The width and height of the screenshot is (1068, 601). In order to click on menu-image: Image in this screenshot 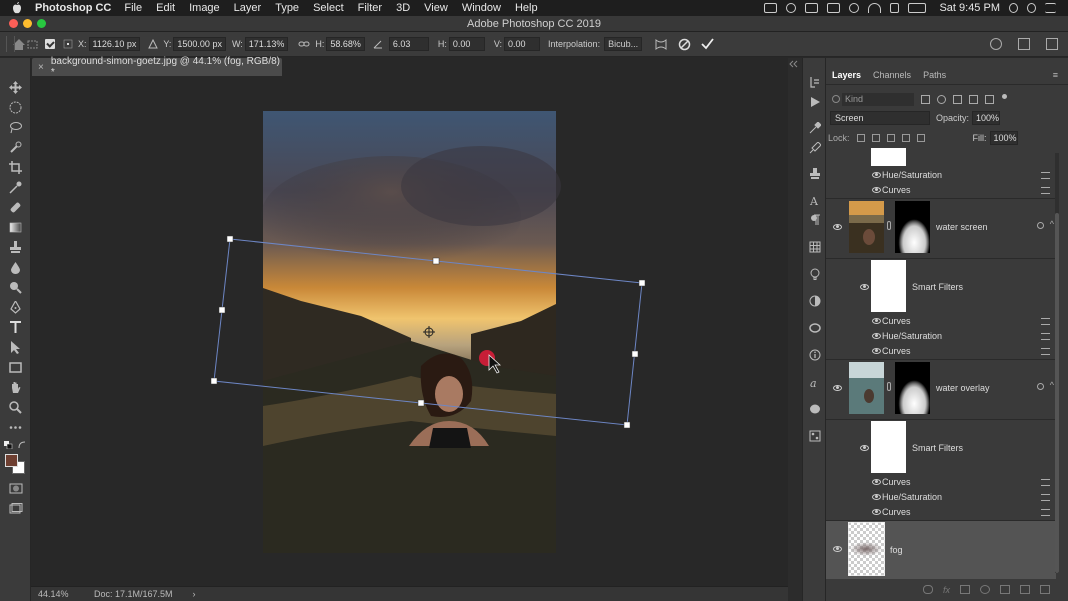, I will do `click(204, 8)`.